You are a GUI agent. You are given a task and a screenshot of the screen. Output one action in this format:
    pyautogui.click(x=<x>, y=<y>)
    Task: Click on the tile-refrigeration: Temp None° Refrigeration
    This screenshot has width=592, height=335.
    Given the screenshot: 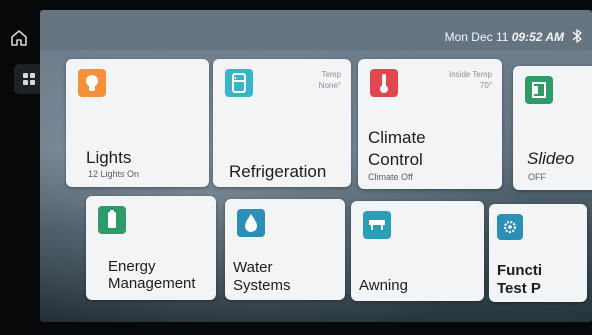 What is the action you would take?
    pyautogui.click(x=282, y=123)
    